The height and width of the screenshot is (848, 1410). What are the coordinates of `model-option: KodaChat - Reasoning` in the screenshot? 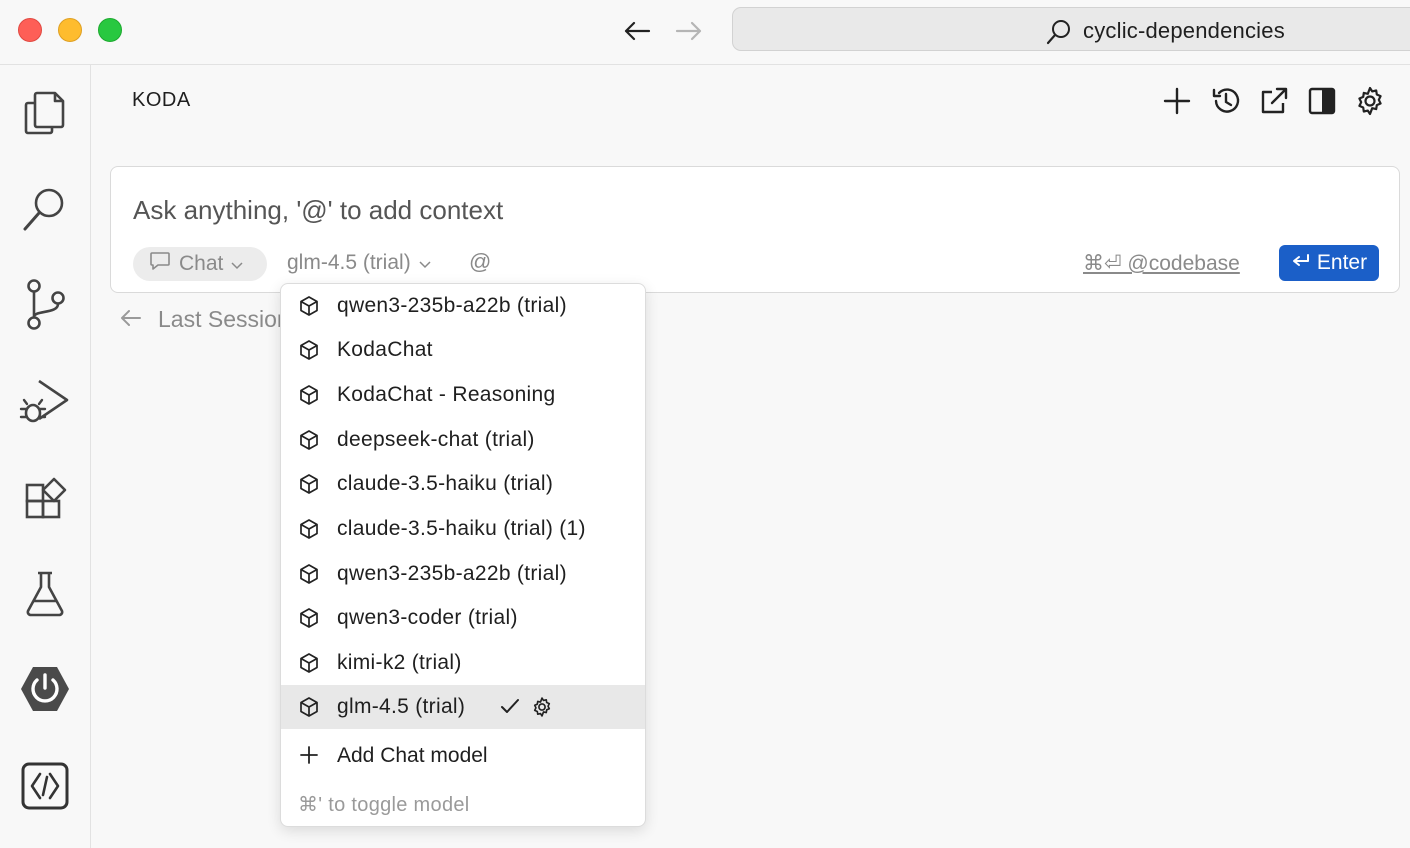 It's located at (463, 395).